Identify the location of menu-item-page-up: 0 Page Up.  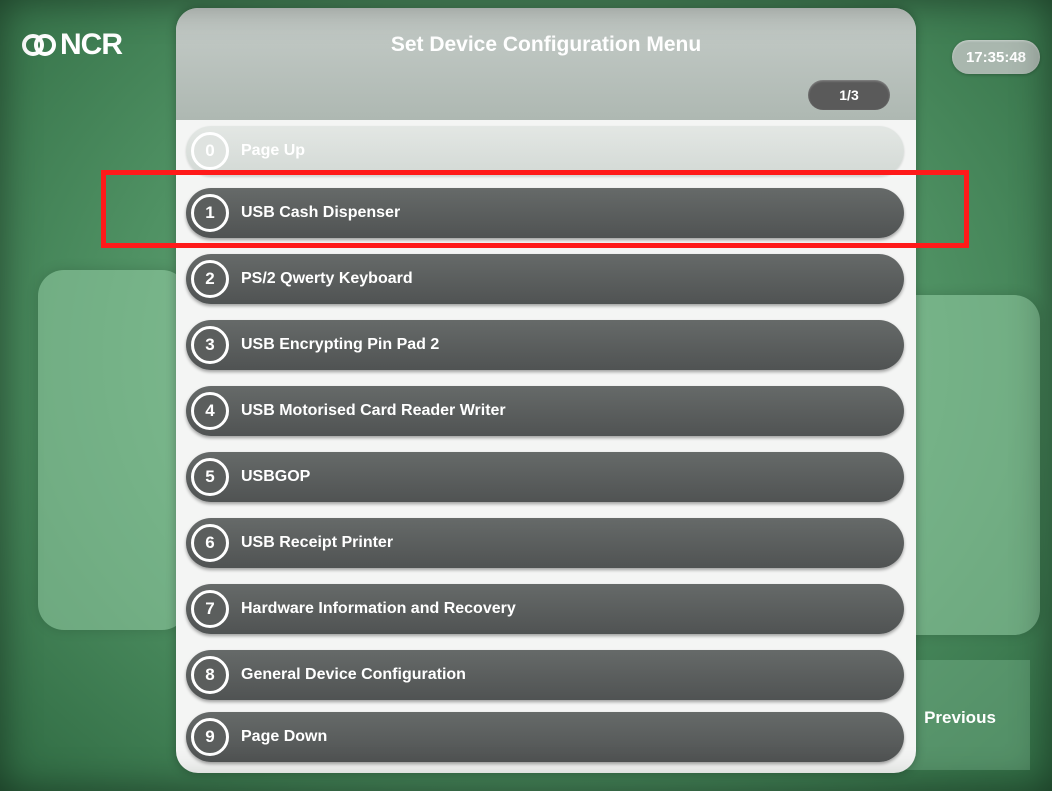
(545, 151).